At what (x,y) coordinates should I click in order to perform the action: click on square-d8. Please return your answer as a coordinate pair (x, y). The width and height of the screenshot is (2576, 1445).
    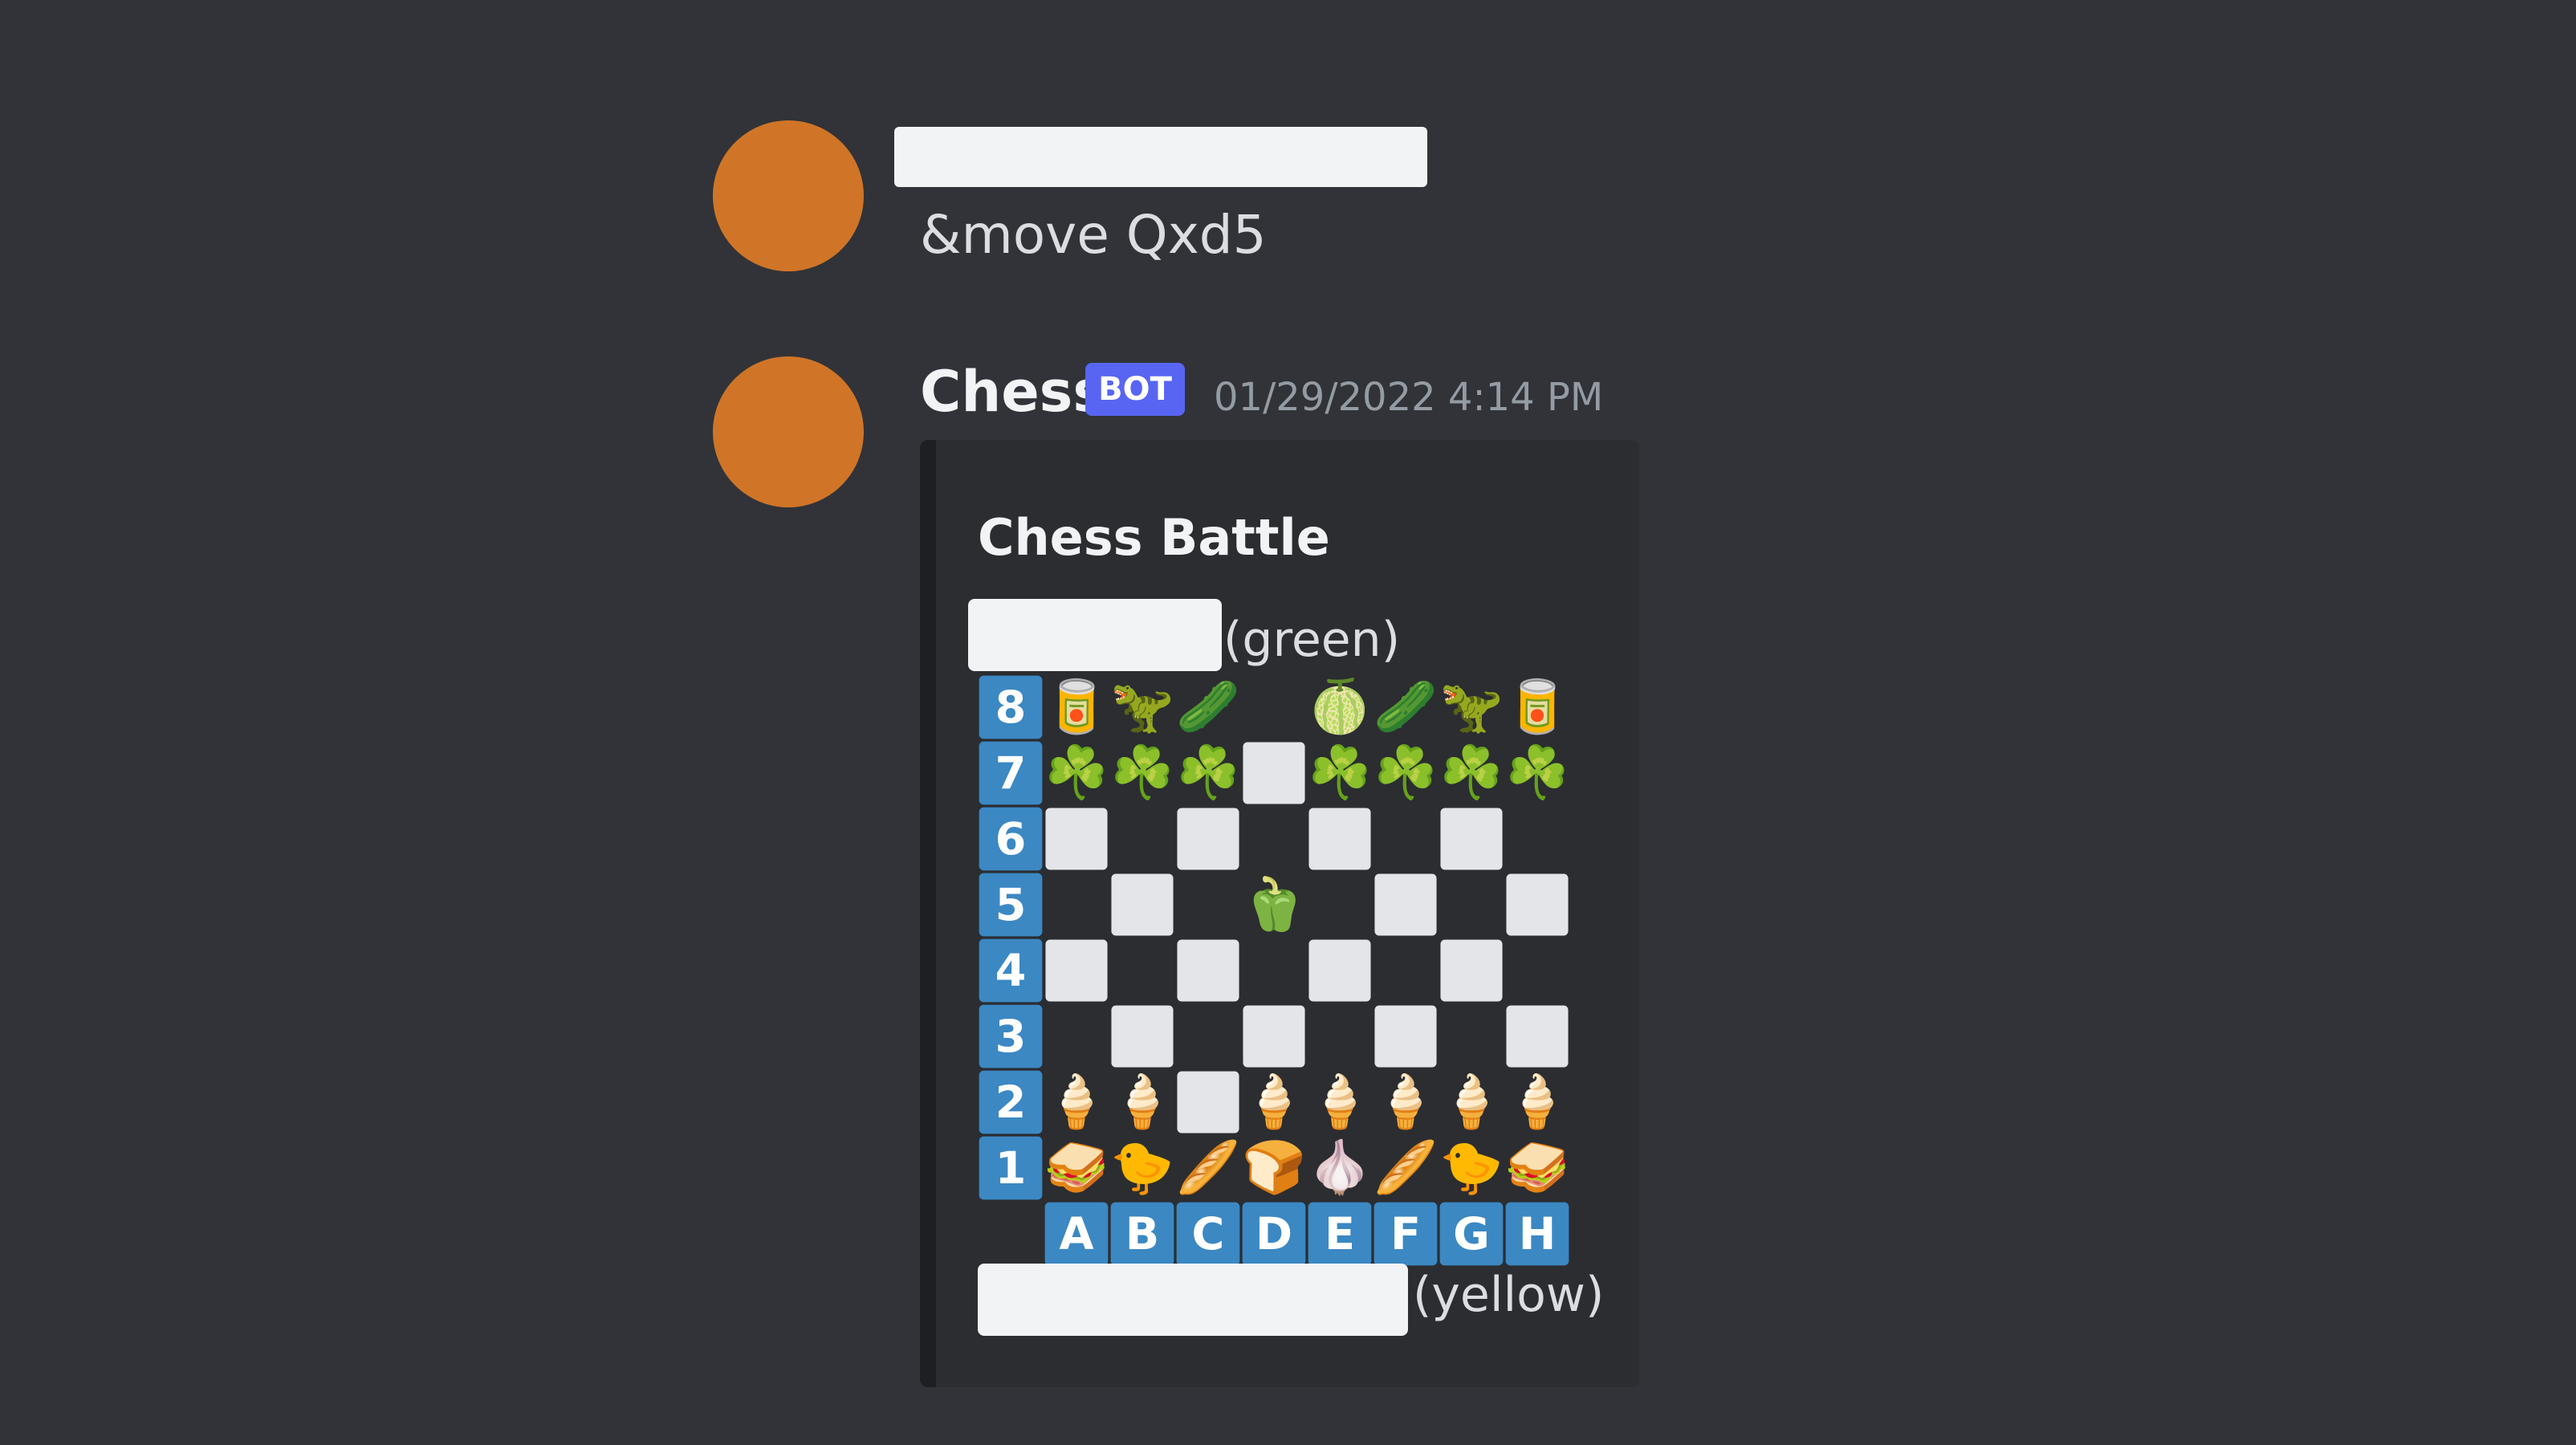
    Looking at the image, I should click on (1274, 707).